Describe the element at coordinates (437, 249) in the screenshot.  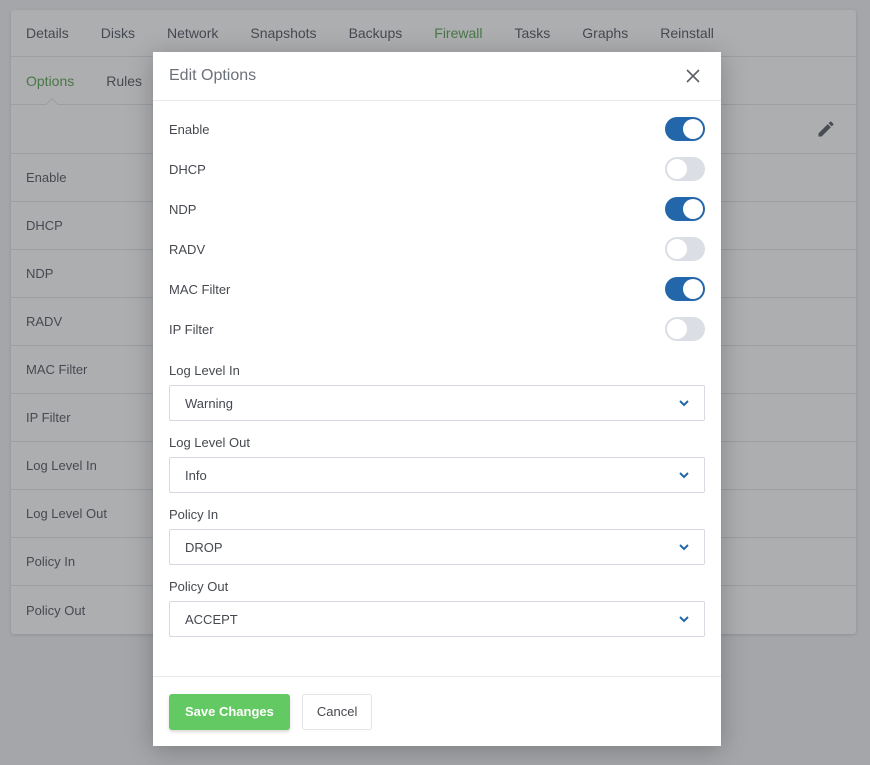
I see `toggle-row-radv: RADV` at that location.